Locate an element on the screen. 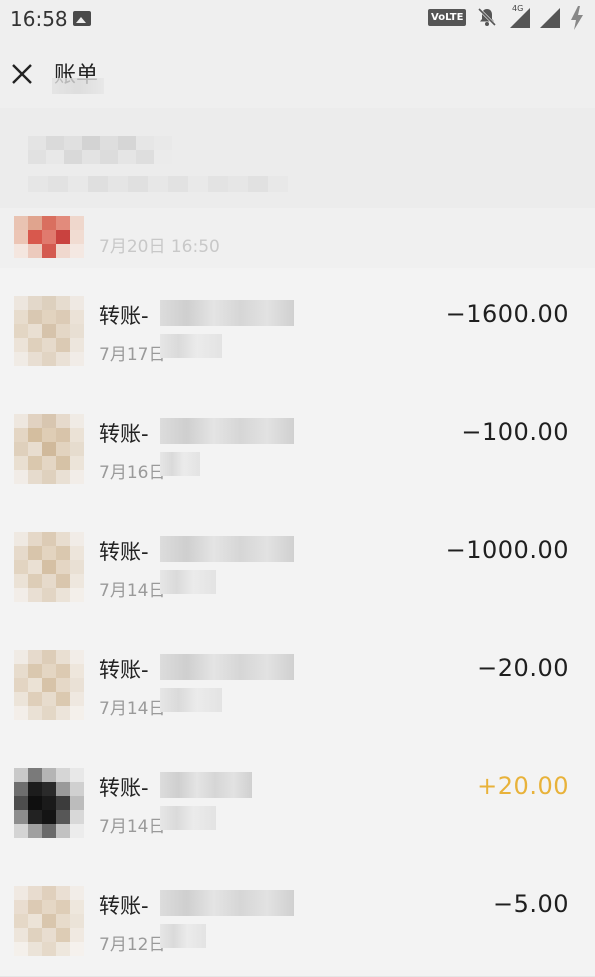  summary-mosaic-top is located at coordinates (100, 150).